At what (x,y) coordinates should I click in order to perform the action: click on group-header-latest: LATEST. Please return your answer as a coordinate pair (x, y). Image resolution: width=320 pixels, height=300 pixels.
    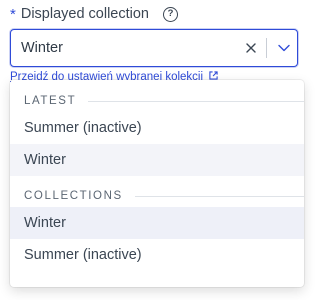
    Looking at the image, I should click on (157, 101).